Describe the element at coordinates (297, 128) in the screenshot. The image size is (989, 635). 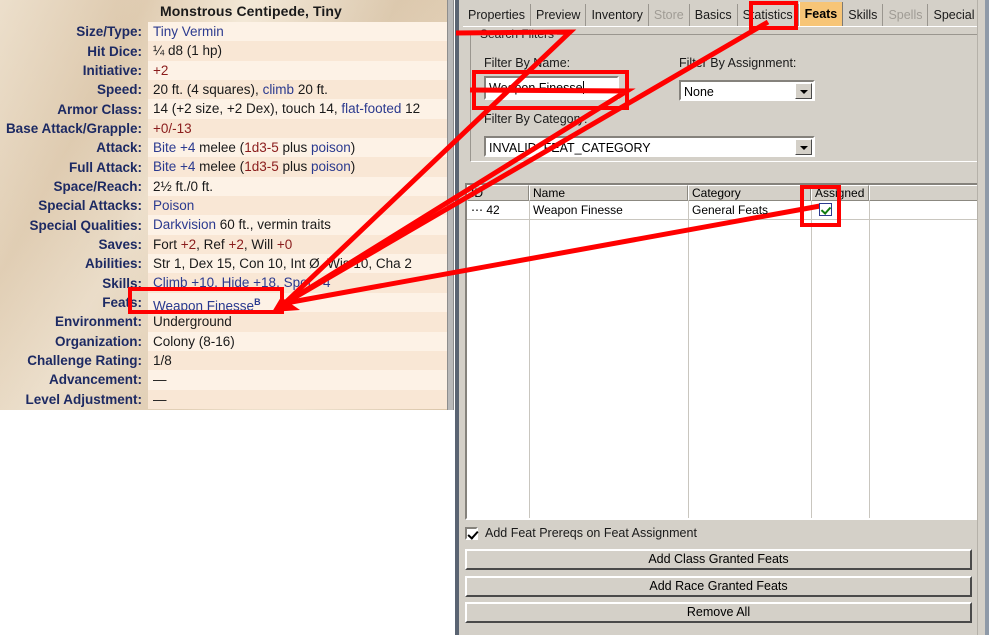
I see `statblock-row-value: +0/-13` at that location.